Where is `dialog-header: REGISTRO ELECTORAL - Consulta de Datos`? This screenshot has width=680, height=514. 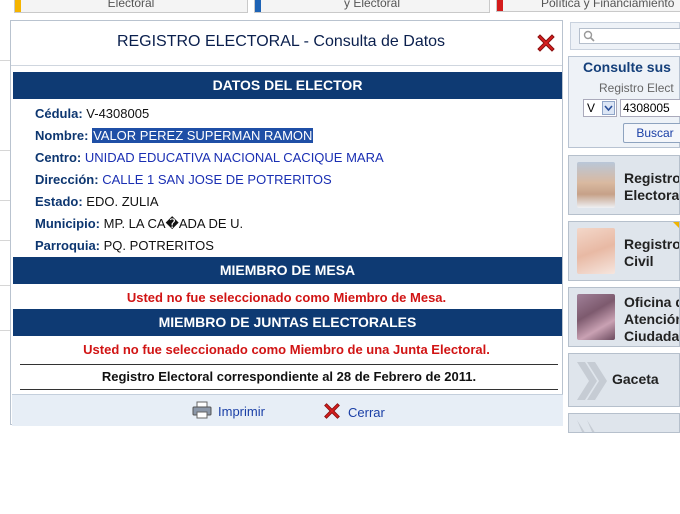 dialog-header: REGISTRO ELECTORAL - Consulta de Datos is located at coordinates (286, 43).